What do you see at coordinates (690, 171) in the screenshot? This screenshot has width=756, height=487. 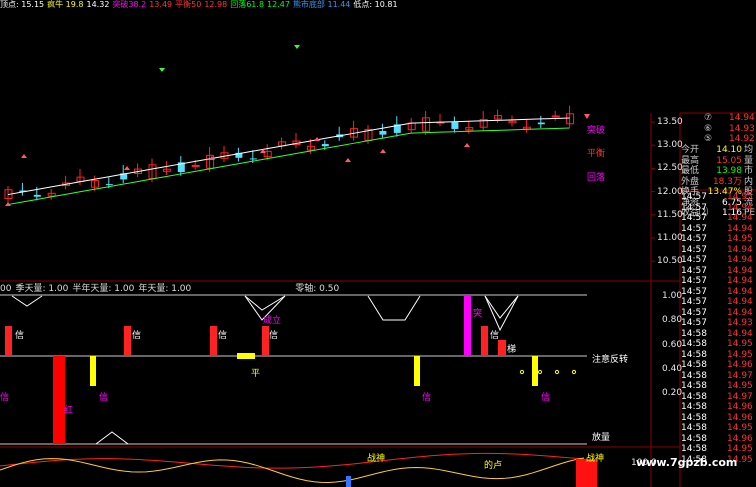 I see `quote-key: 最低` at bounding box center [690, 171].